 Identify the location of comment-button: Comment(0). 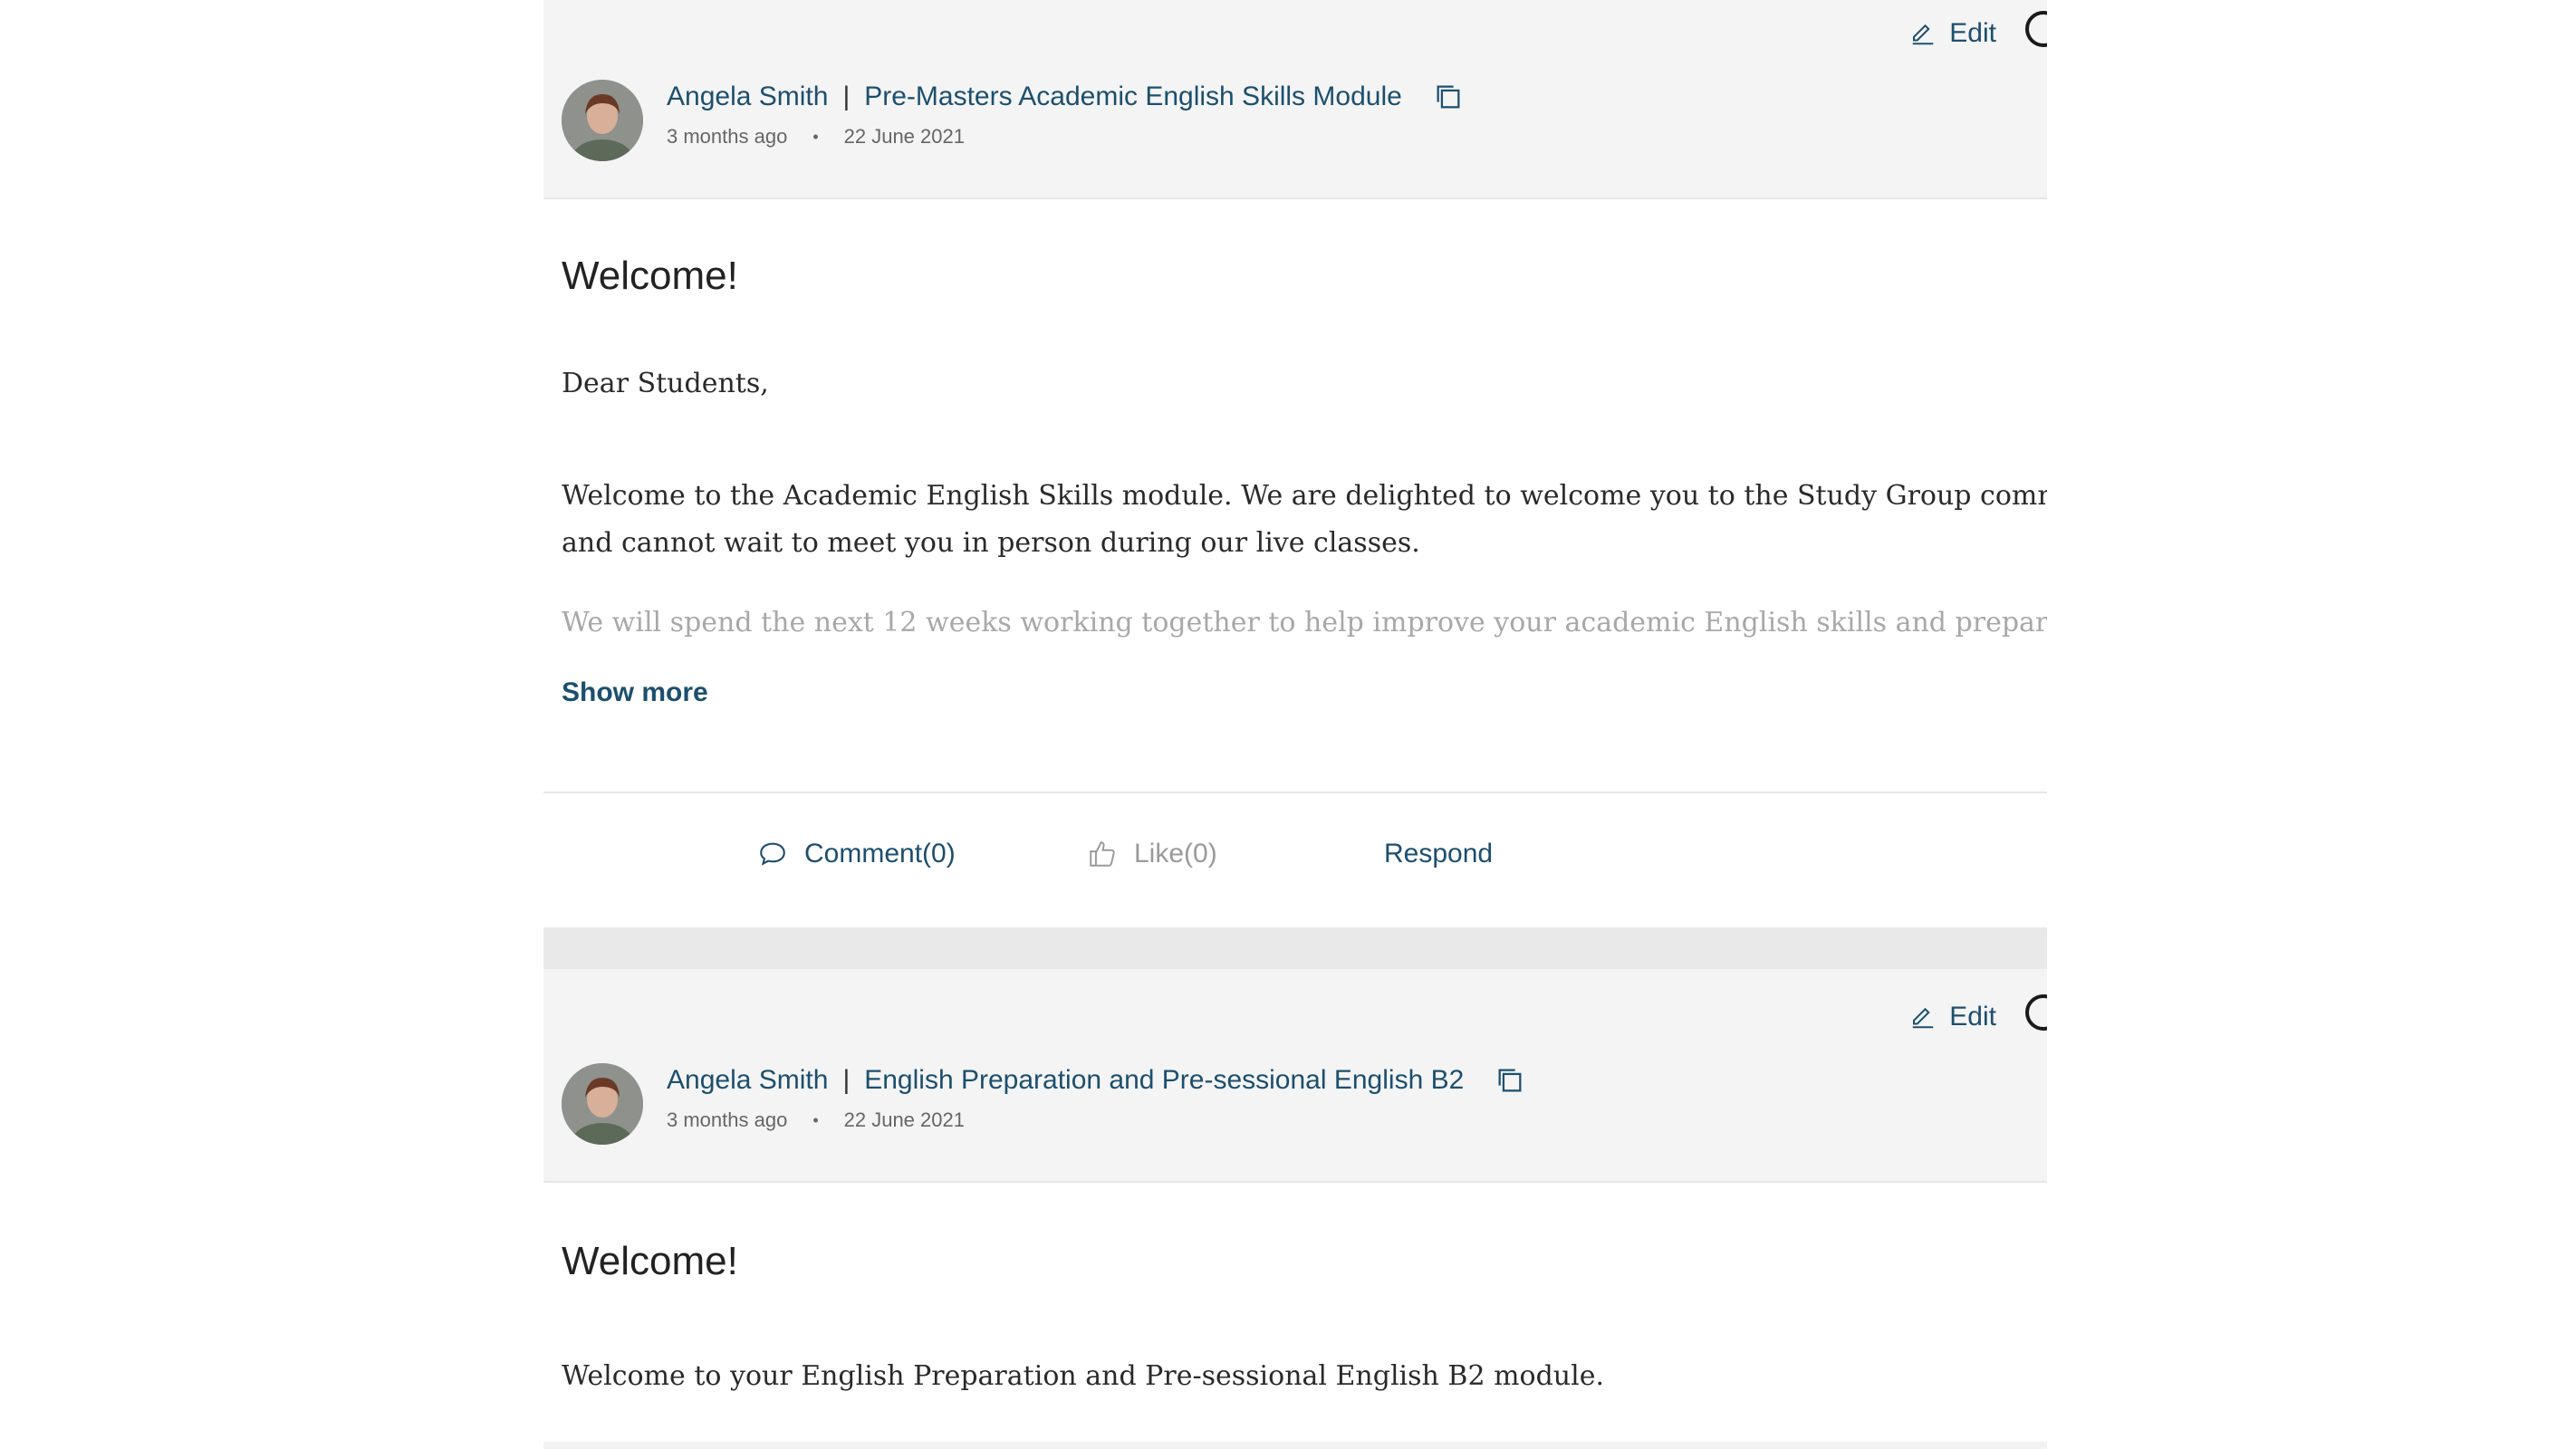
(856, 854).